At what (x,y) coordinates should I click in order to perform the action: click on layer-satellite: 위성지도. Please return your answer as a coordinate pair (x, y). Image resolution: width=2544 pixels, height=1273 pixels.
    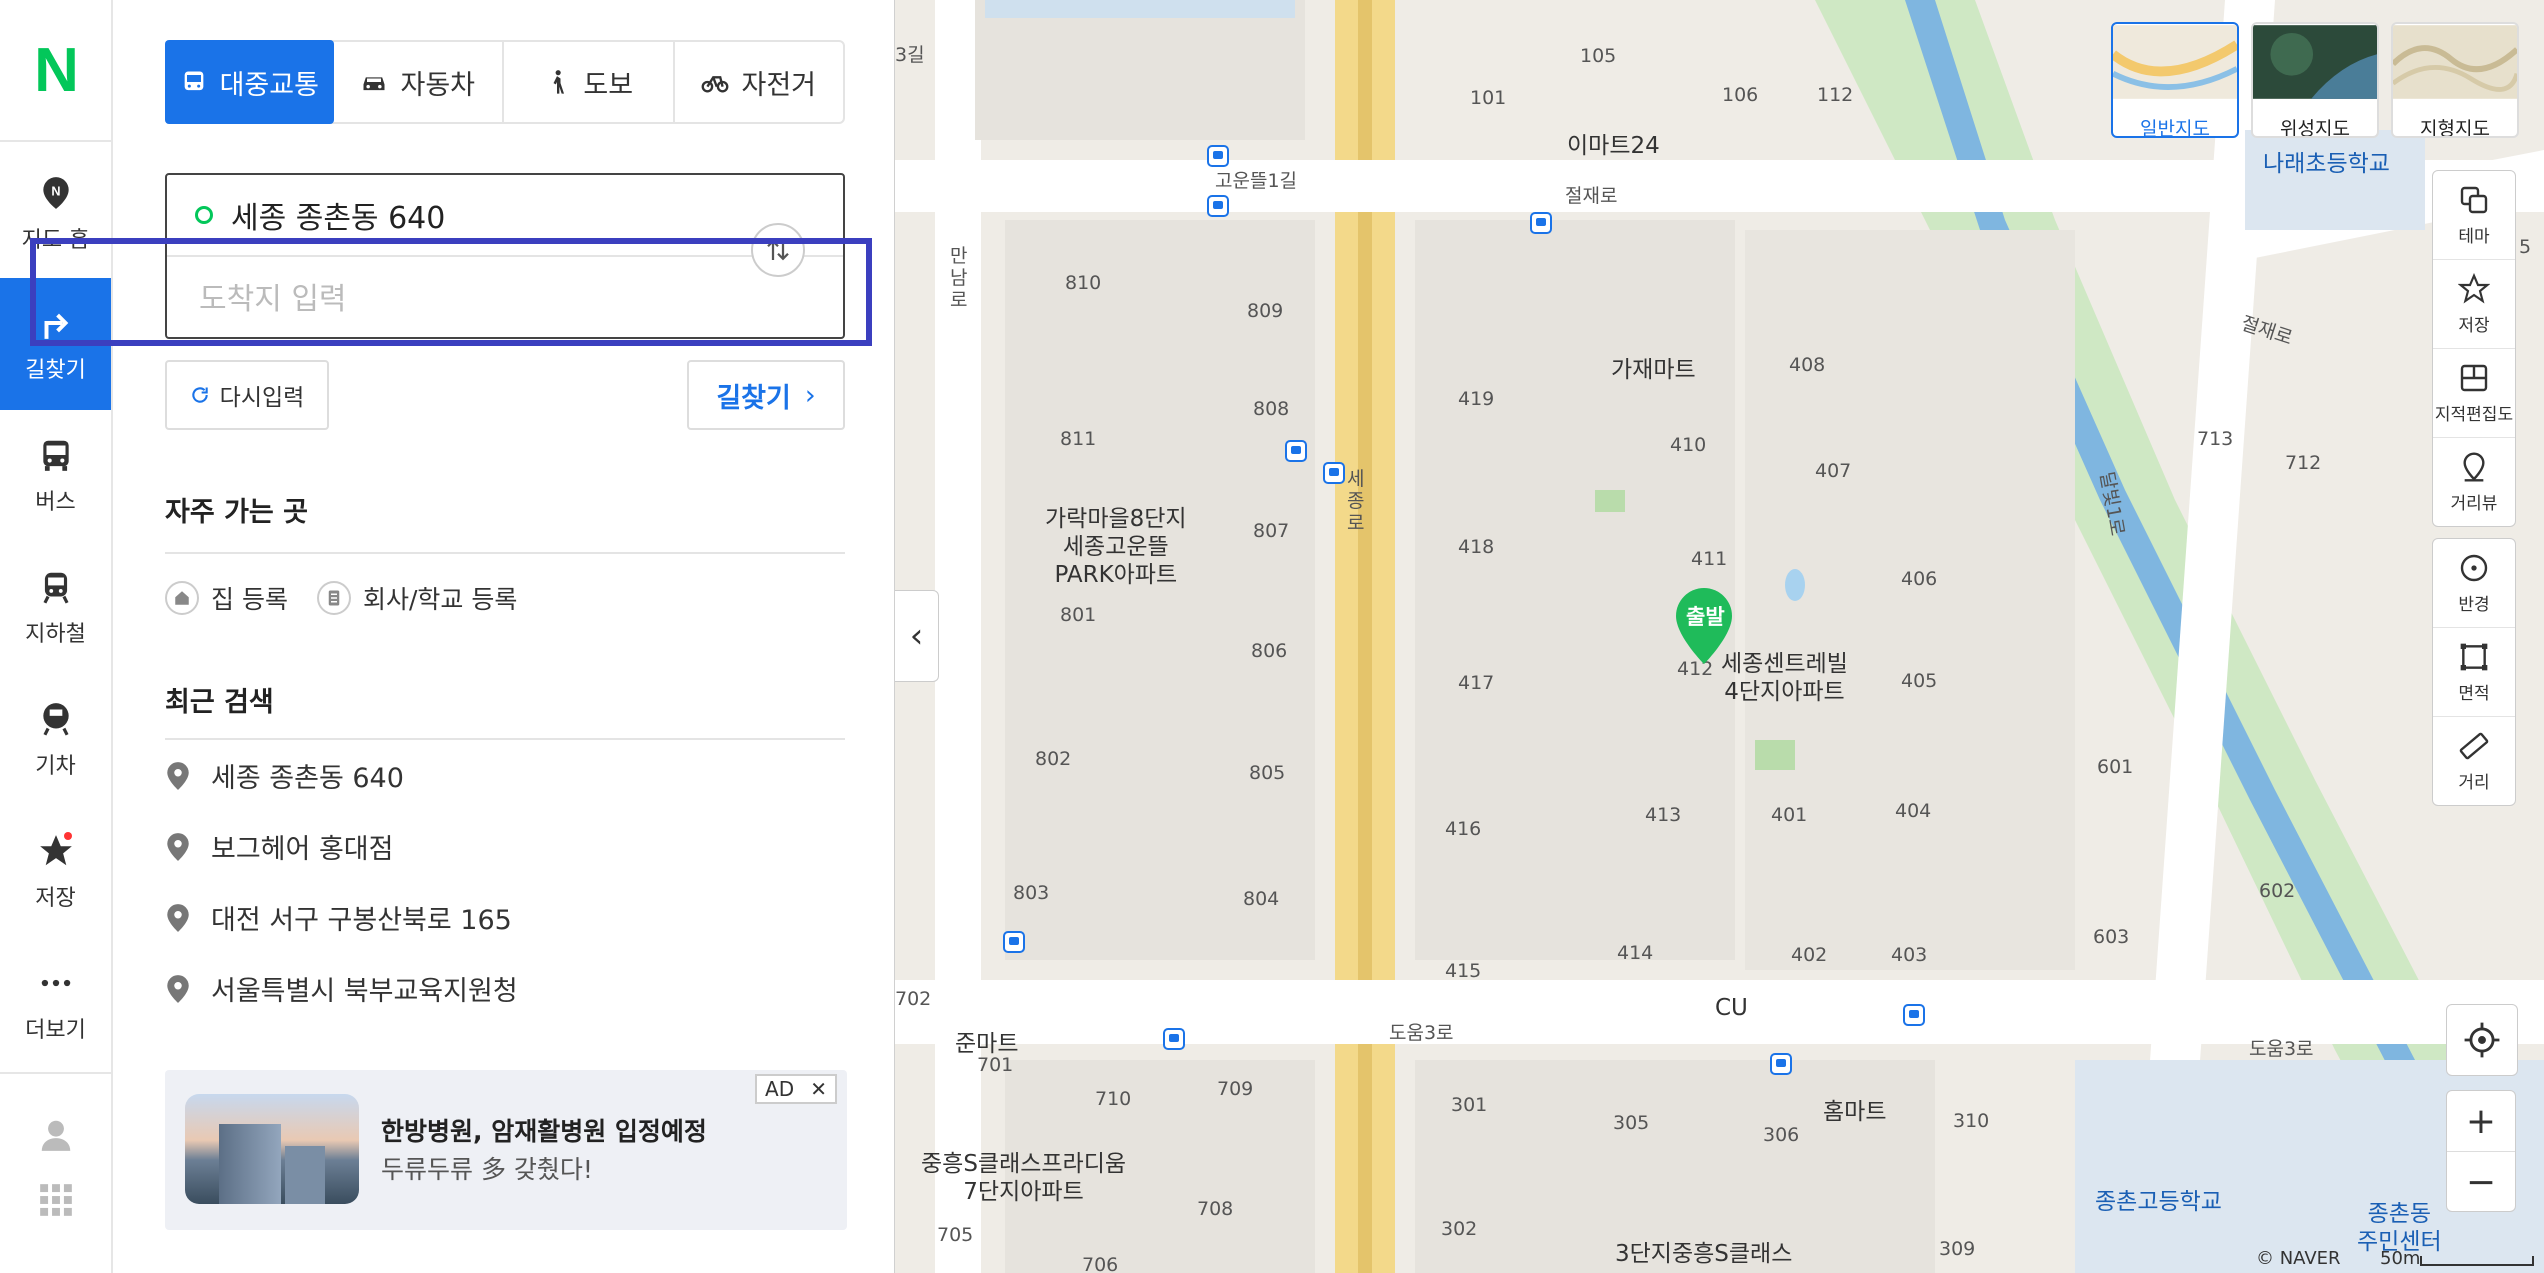
    Looking at the image, I should click on (2315, 80).